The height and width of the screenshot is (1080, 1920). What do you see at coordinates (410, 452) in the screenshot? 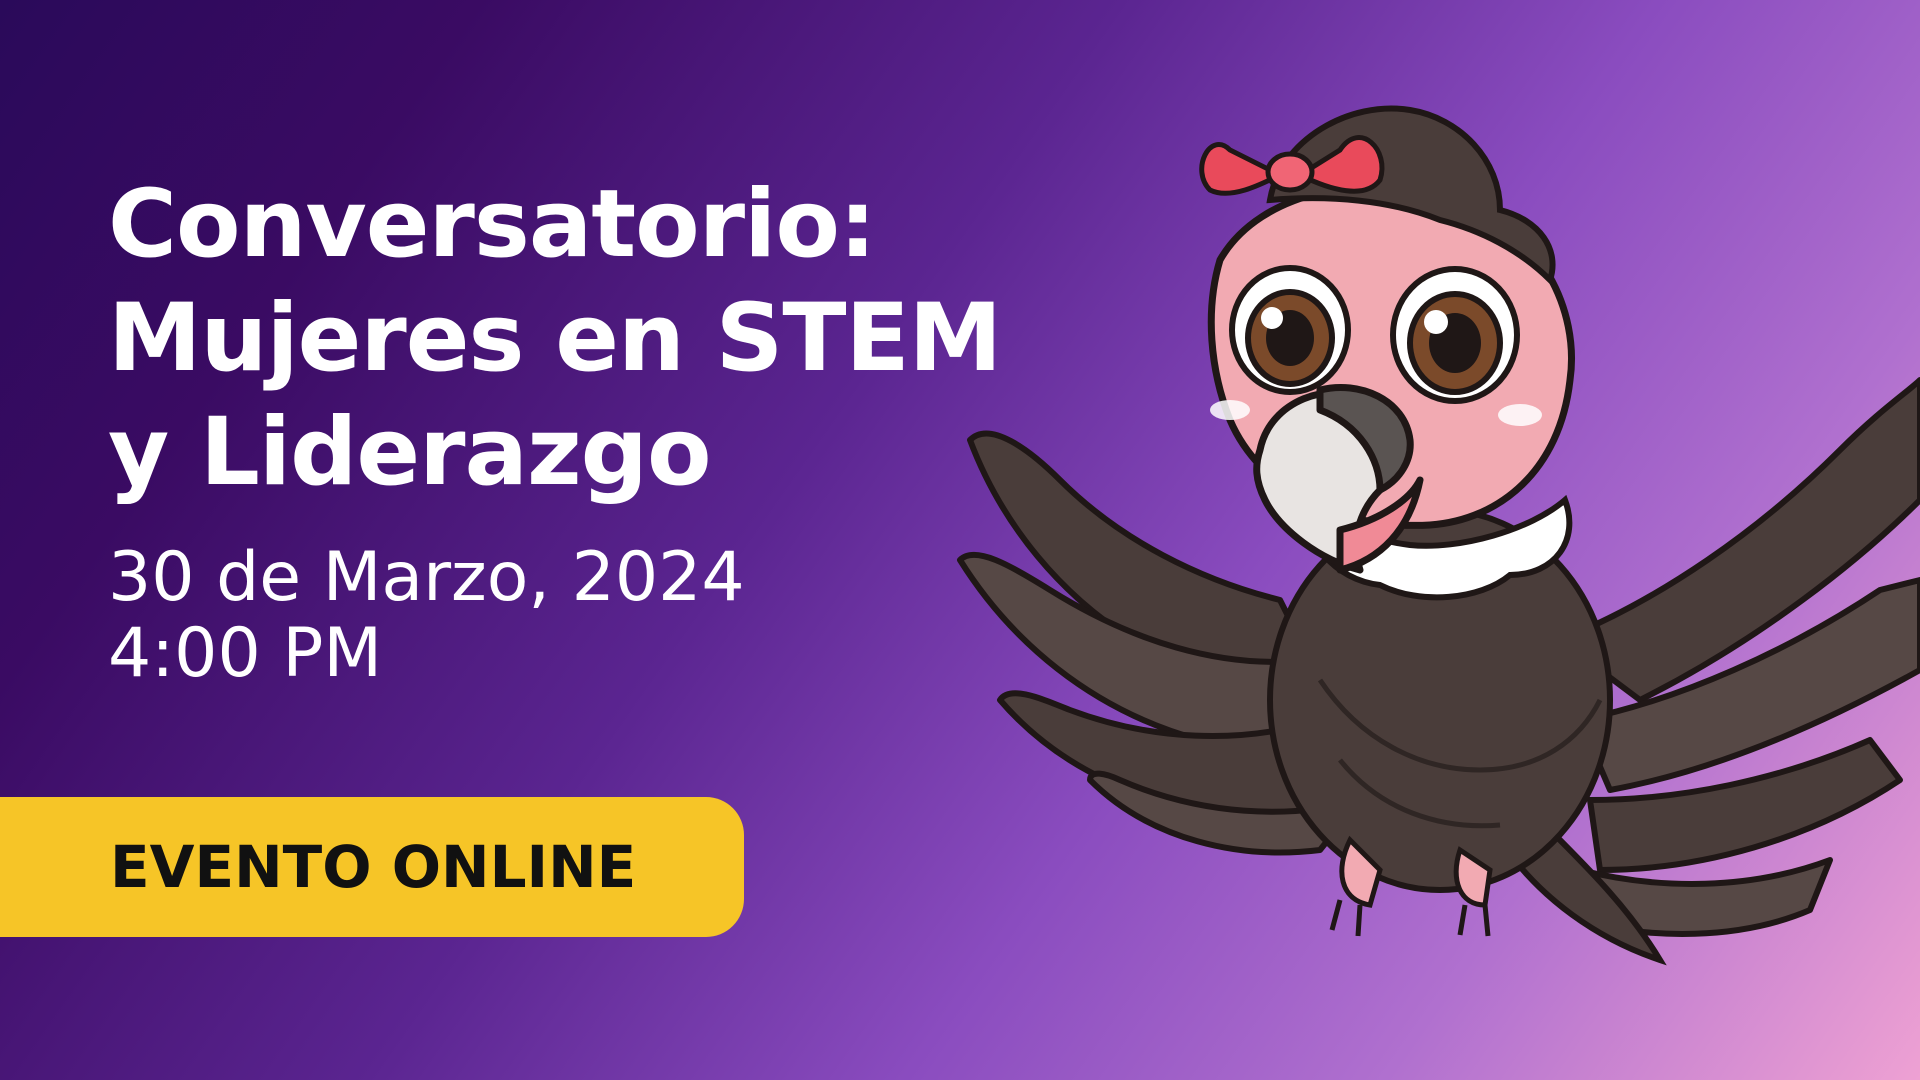
I see `title-line-3: y Liderazgo` at bounding box center [410, 452].